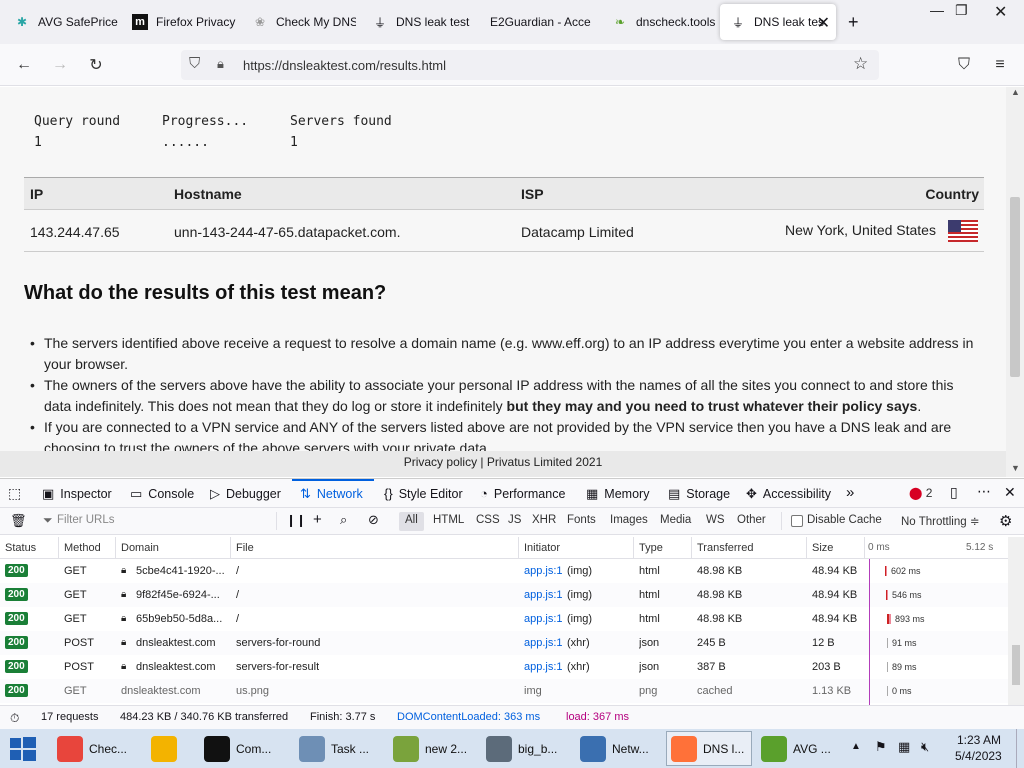 The image size is (1024, 768). I want to click on responsive-mode-icon: ▯, so click(954, 492).